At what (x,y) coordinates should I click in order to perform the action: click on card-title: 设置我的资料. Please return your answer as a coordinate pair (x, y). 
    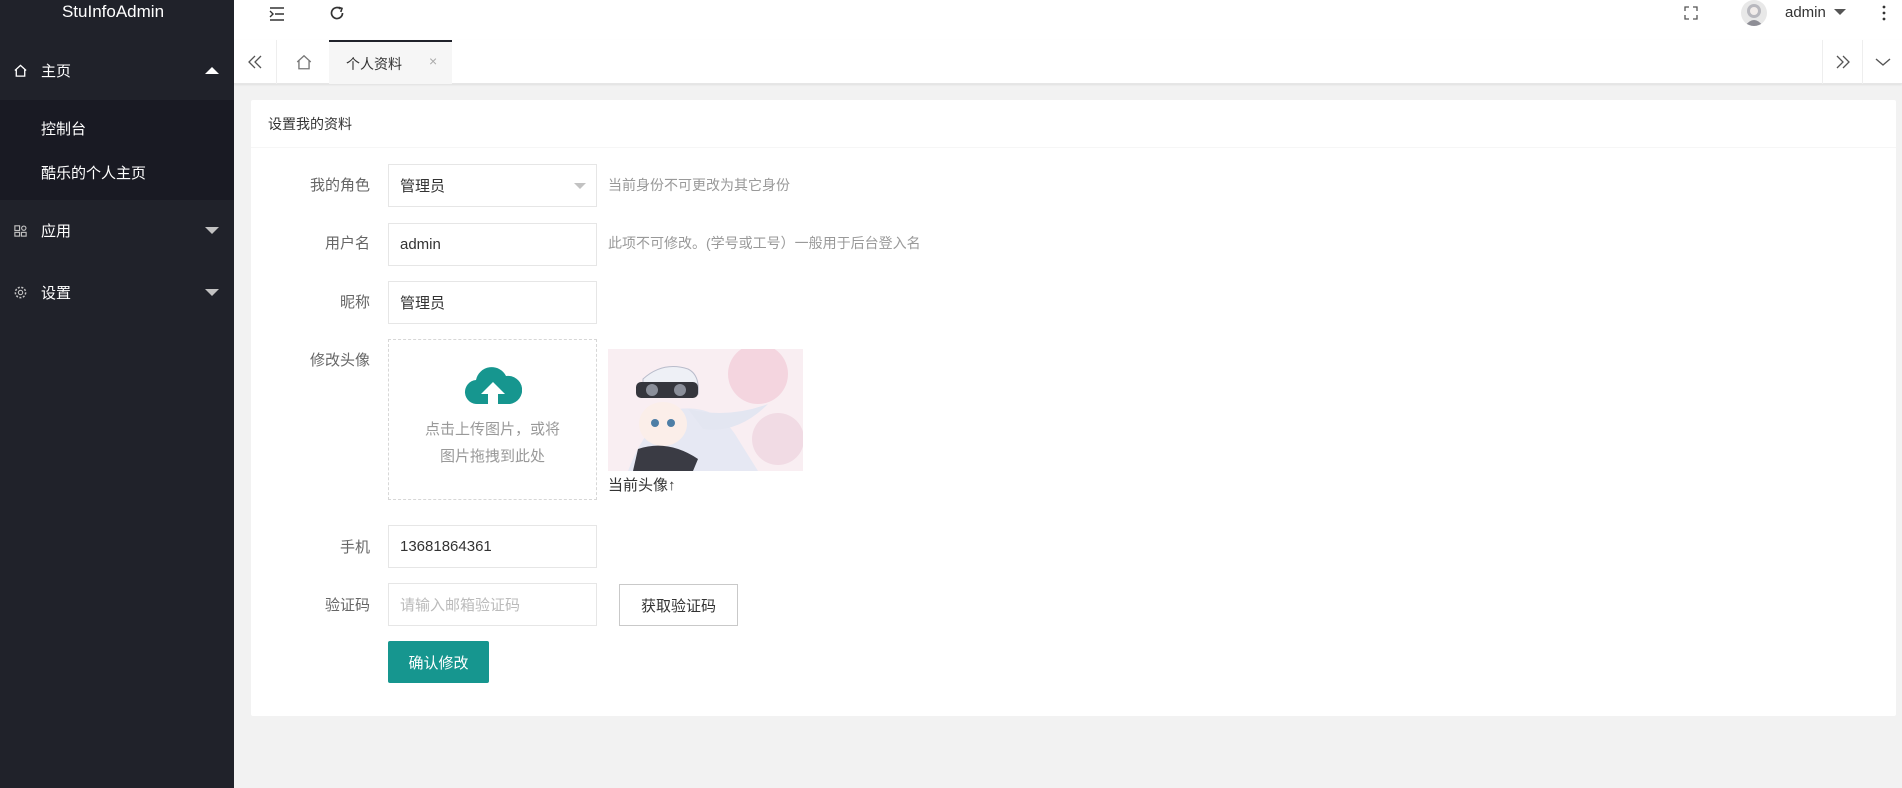
    Looking at the image, I should click on (1073, 124).